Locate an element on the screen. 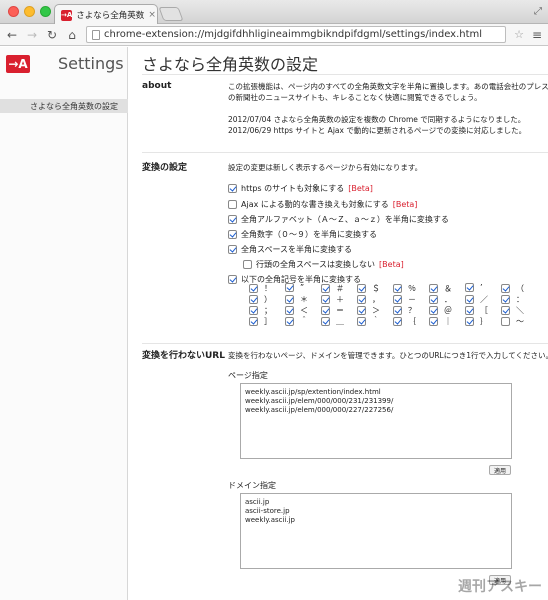 The width and height of the screenshot is (548, 600). symbol-option: ＿ is located at coordinates (332, 321).